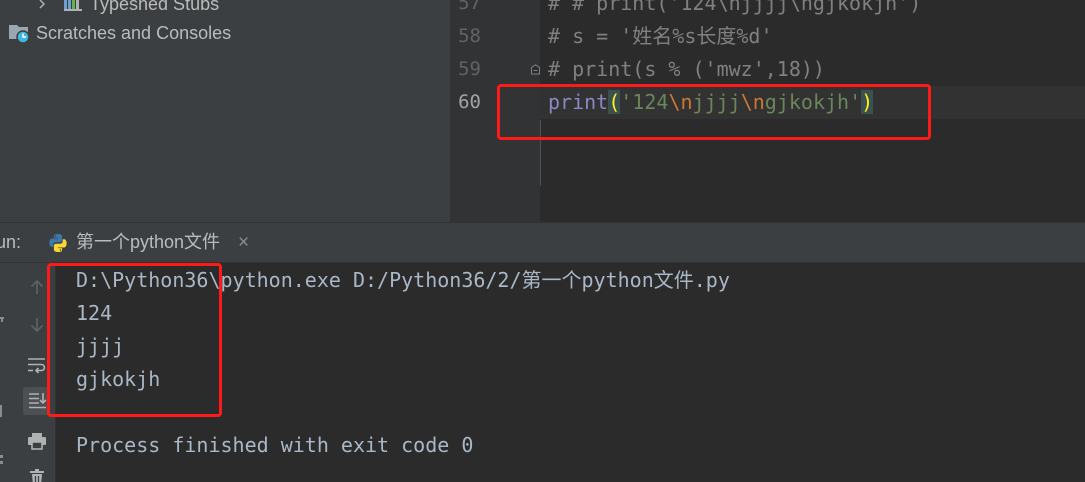  I want to click on line-number: 57, so click(469, 7).